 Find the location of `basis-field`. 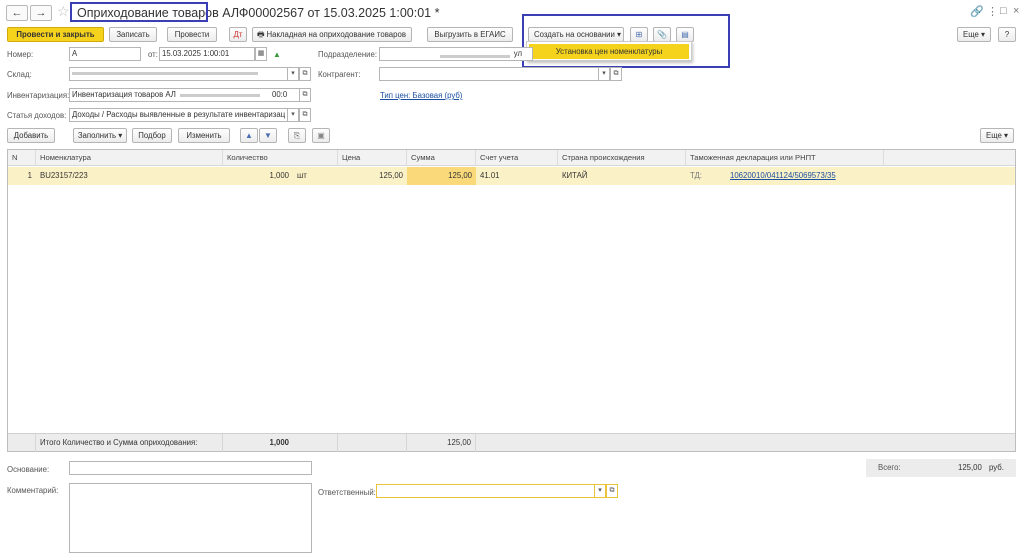

basis-field is located at coordinates (190, 468).